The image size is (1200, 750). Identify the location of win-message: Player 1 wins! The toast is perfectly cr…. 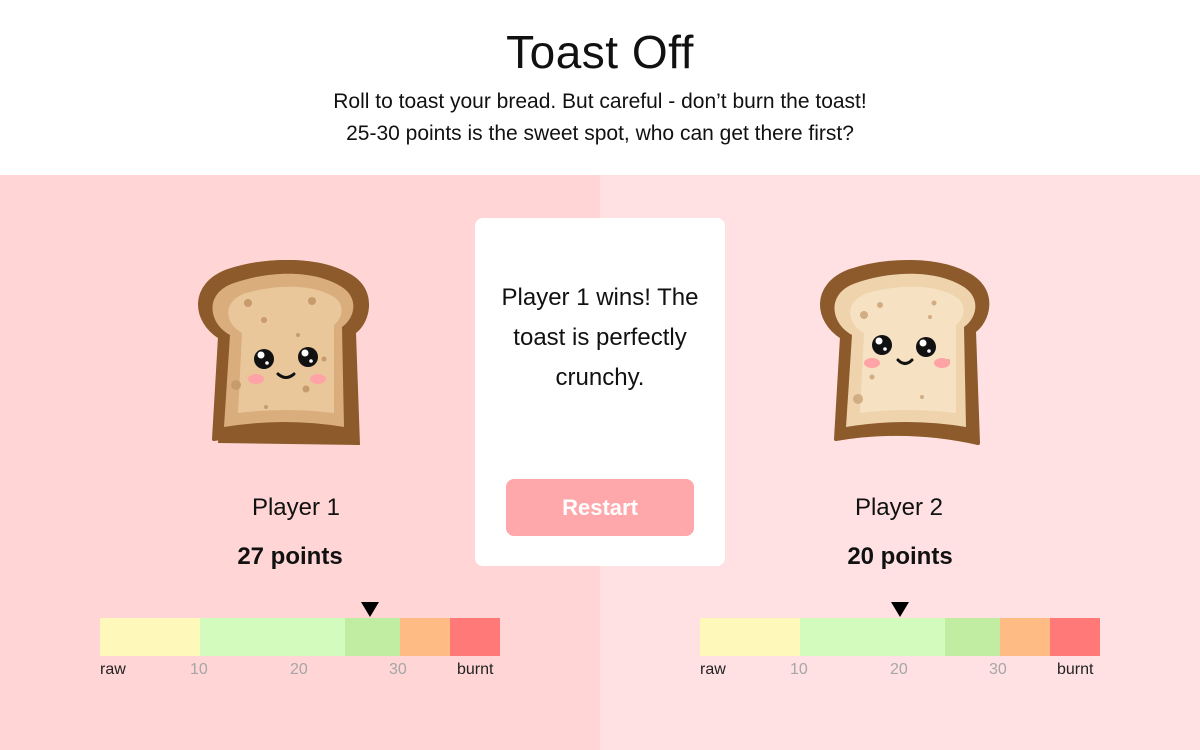
(600, 337).